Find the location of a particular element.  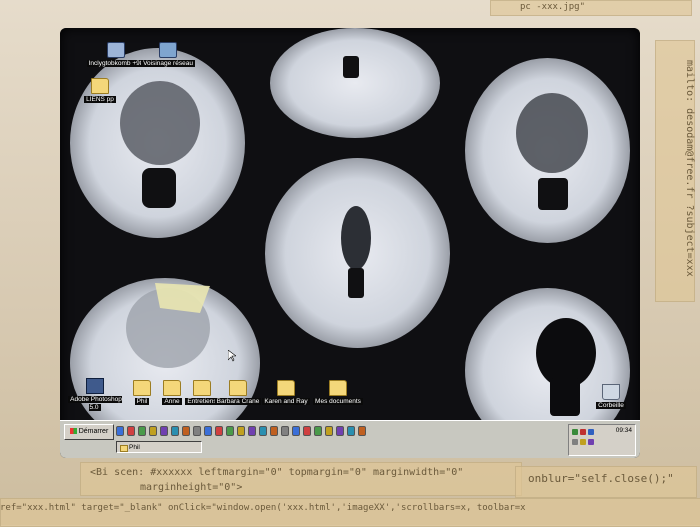

start-button: Démarrer is located at coordinates (89, 432).